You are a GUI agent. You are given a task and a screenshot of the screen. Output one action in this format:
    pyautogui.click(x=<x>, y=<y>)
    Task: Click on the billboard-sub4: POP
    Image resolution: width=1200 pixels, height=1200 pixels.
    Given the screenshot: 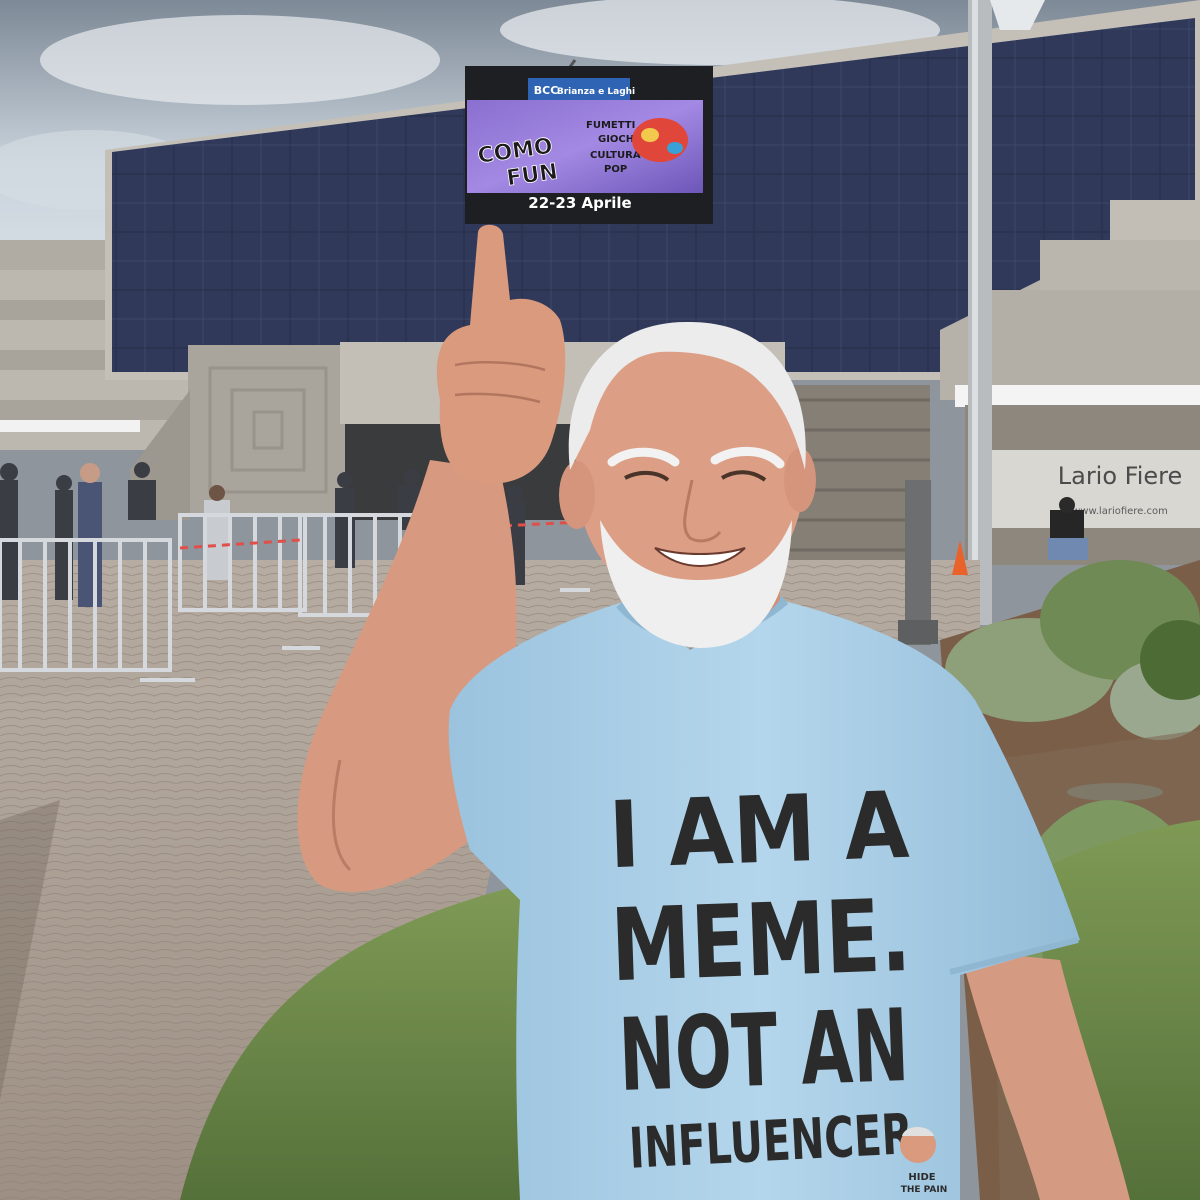 What is the action you would take?
    pyautogui.click(x=615, y=169)
    